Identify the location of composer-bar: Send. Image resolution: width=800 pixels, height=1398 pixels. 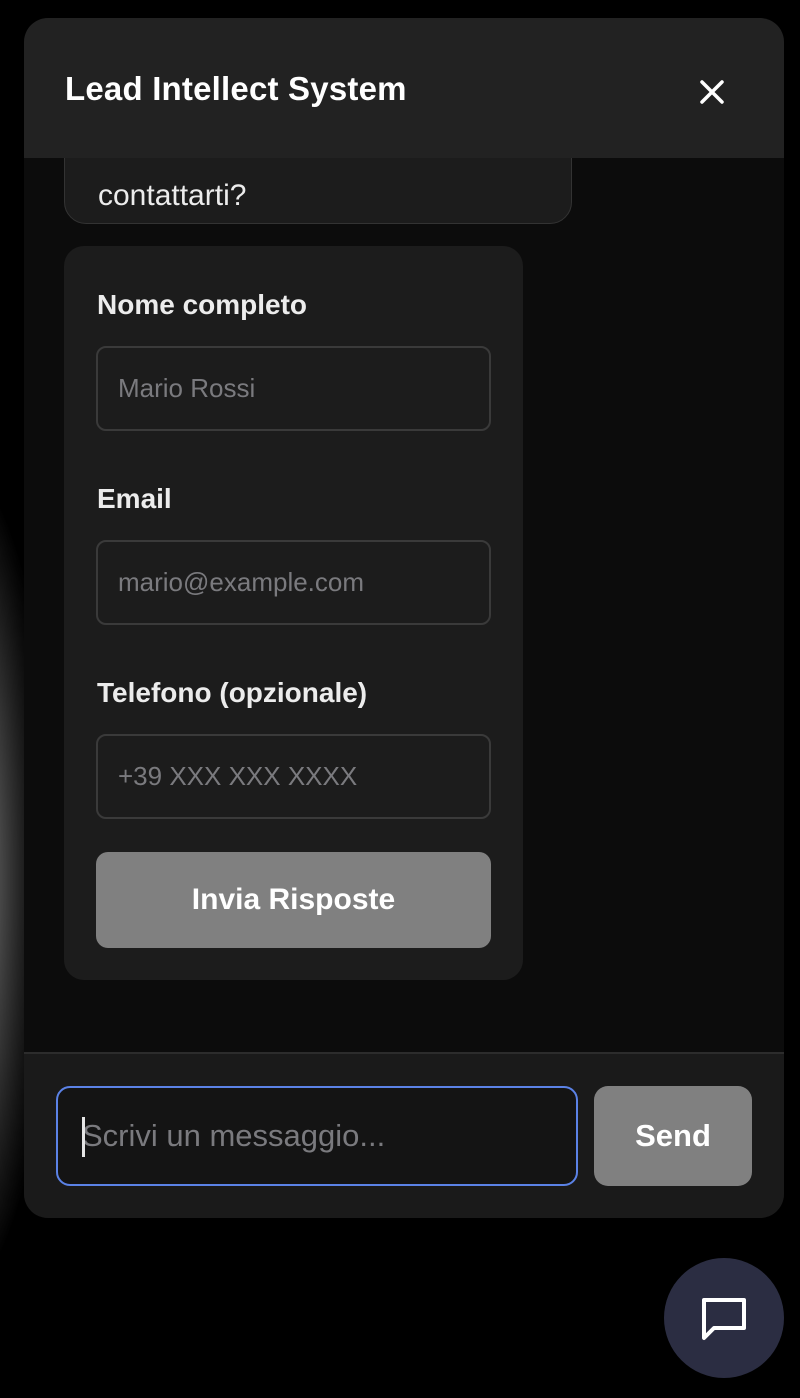
(404, 1136).